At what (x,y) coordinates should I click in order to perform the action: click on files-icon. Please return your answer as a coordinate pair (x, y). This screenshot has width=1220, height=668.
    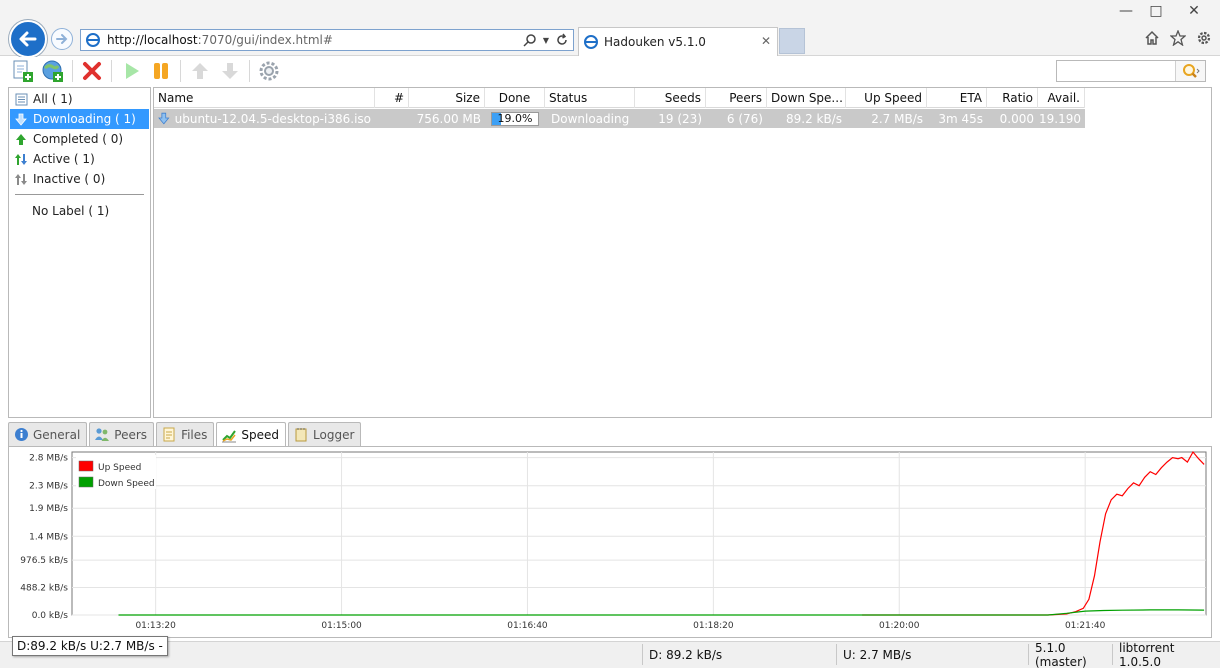
    Looking at the image, I should click on (169, 435).